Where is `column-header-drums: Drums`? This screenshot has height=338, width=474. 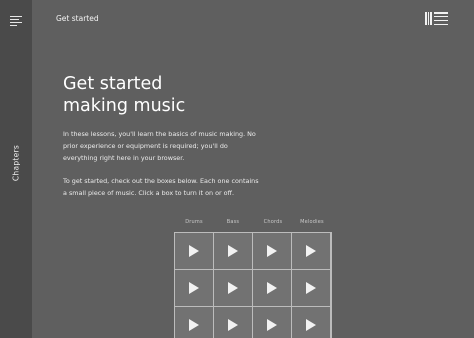
column-header-drums: Drums is located at coordinates (194, 222).